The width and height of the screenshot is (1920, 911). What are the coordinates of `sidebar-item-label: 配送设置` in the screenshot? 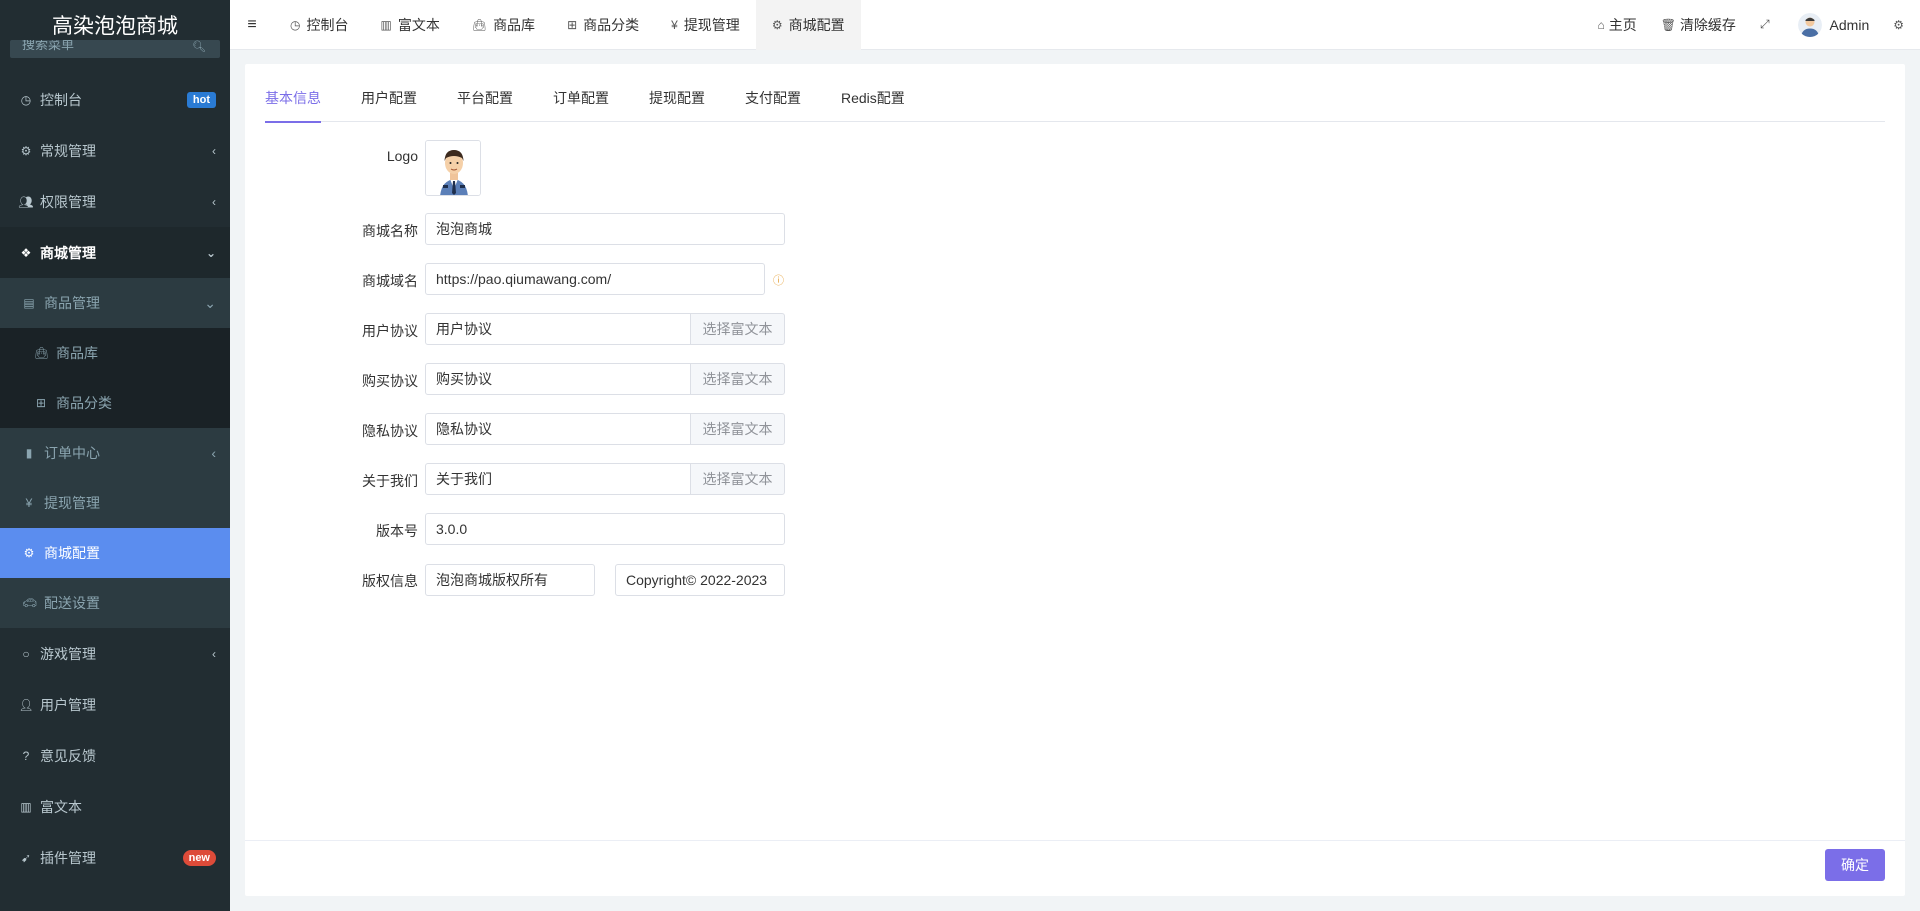 It's located at (72, 603).